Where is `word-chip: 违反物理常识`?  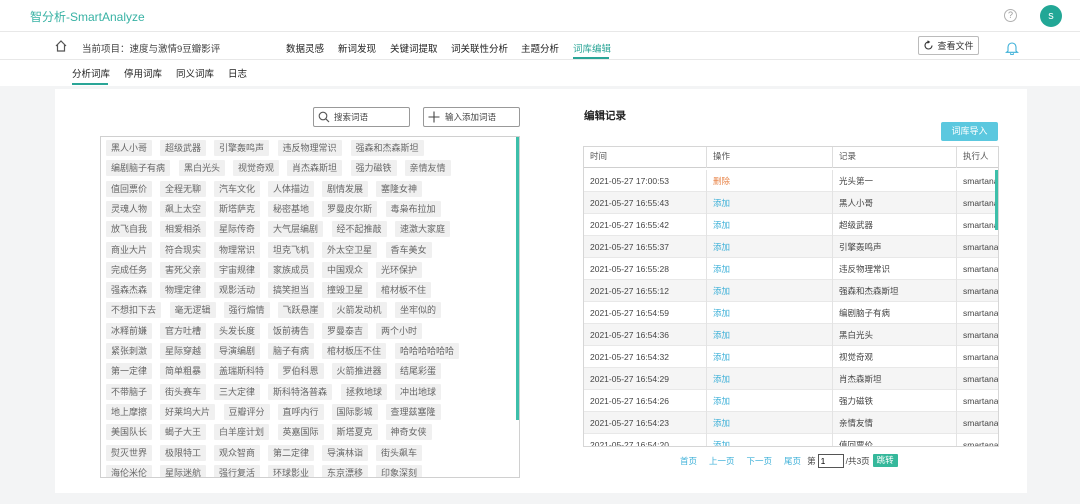 word-chip: 违反物理常识 is located at coordinates (309, 148).